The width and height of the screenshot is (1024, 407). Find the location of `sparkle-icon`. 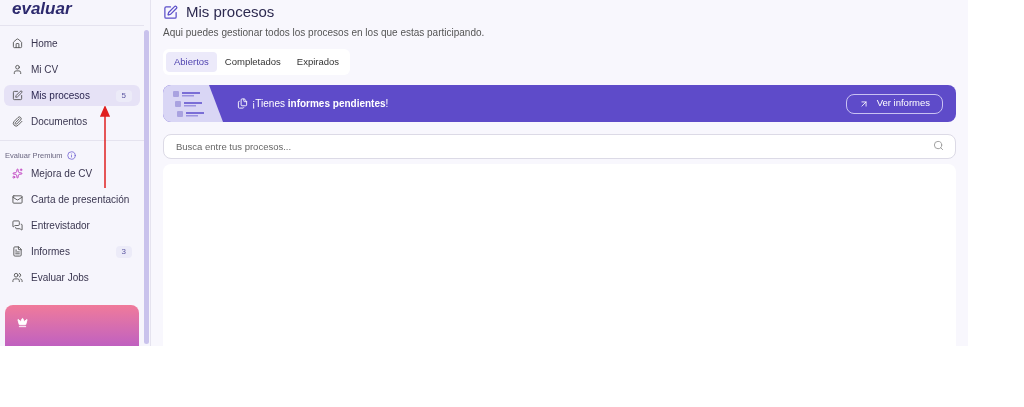

sparkle-icon is located at coordinates (17, 174).